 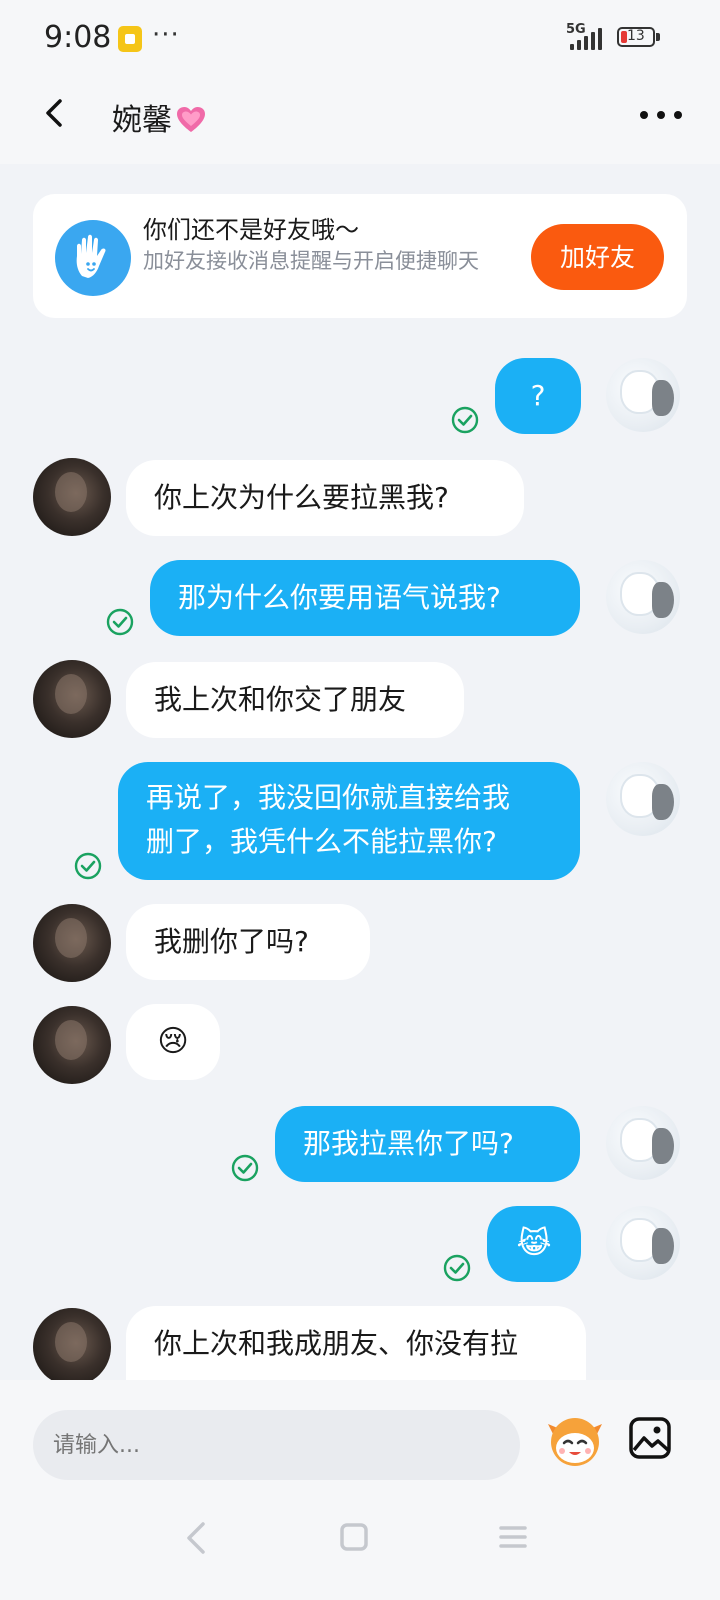 I want to click on battery-cap, so click(x=658, y=37).